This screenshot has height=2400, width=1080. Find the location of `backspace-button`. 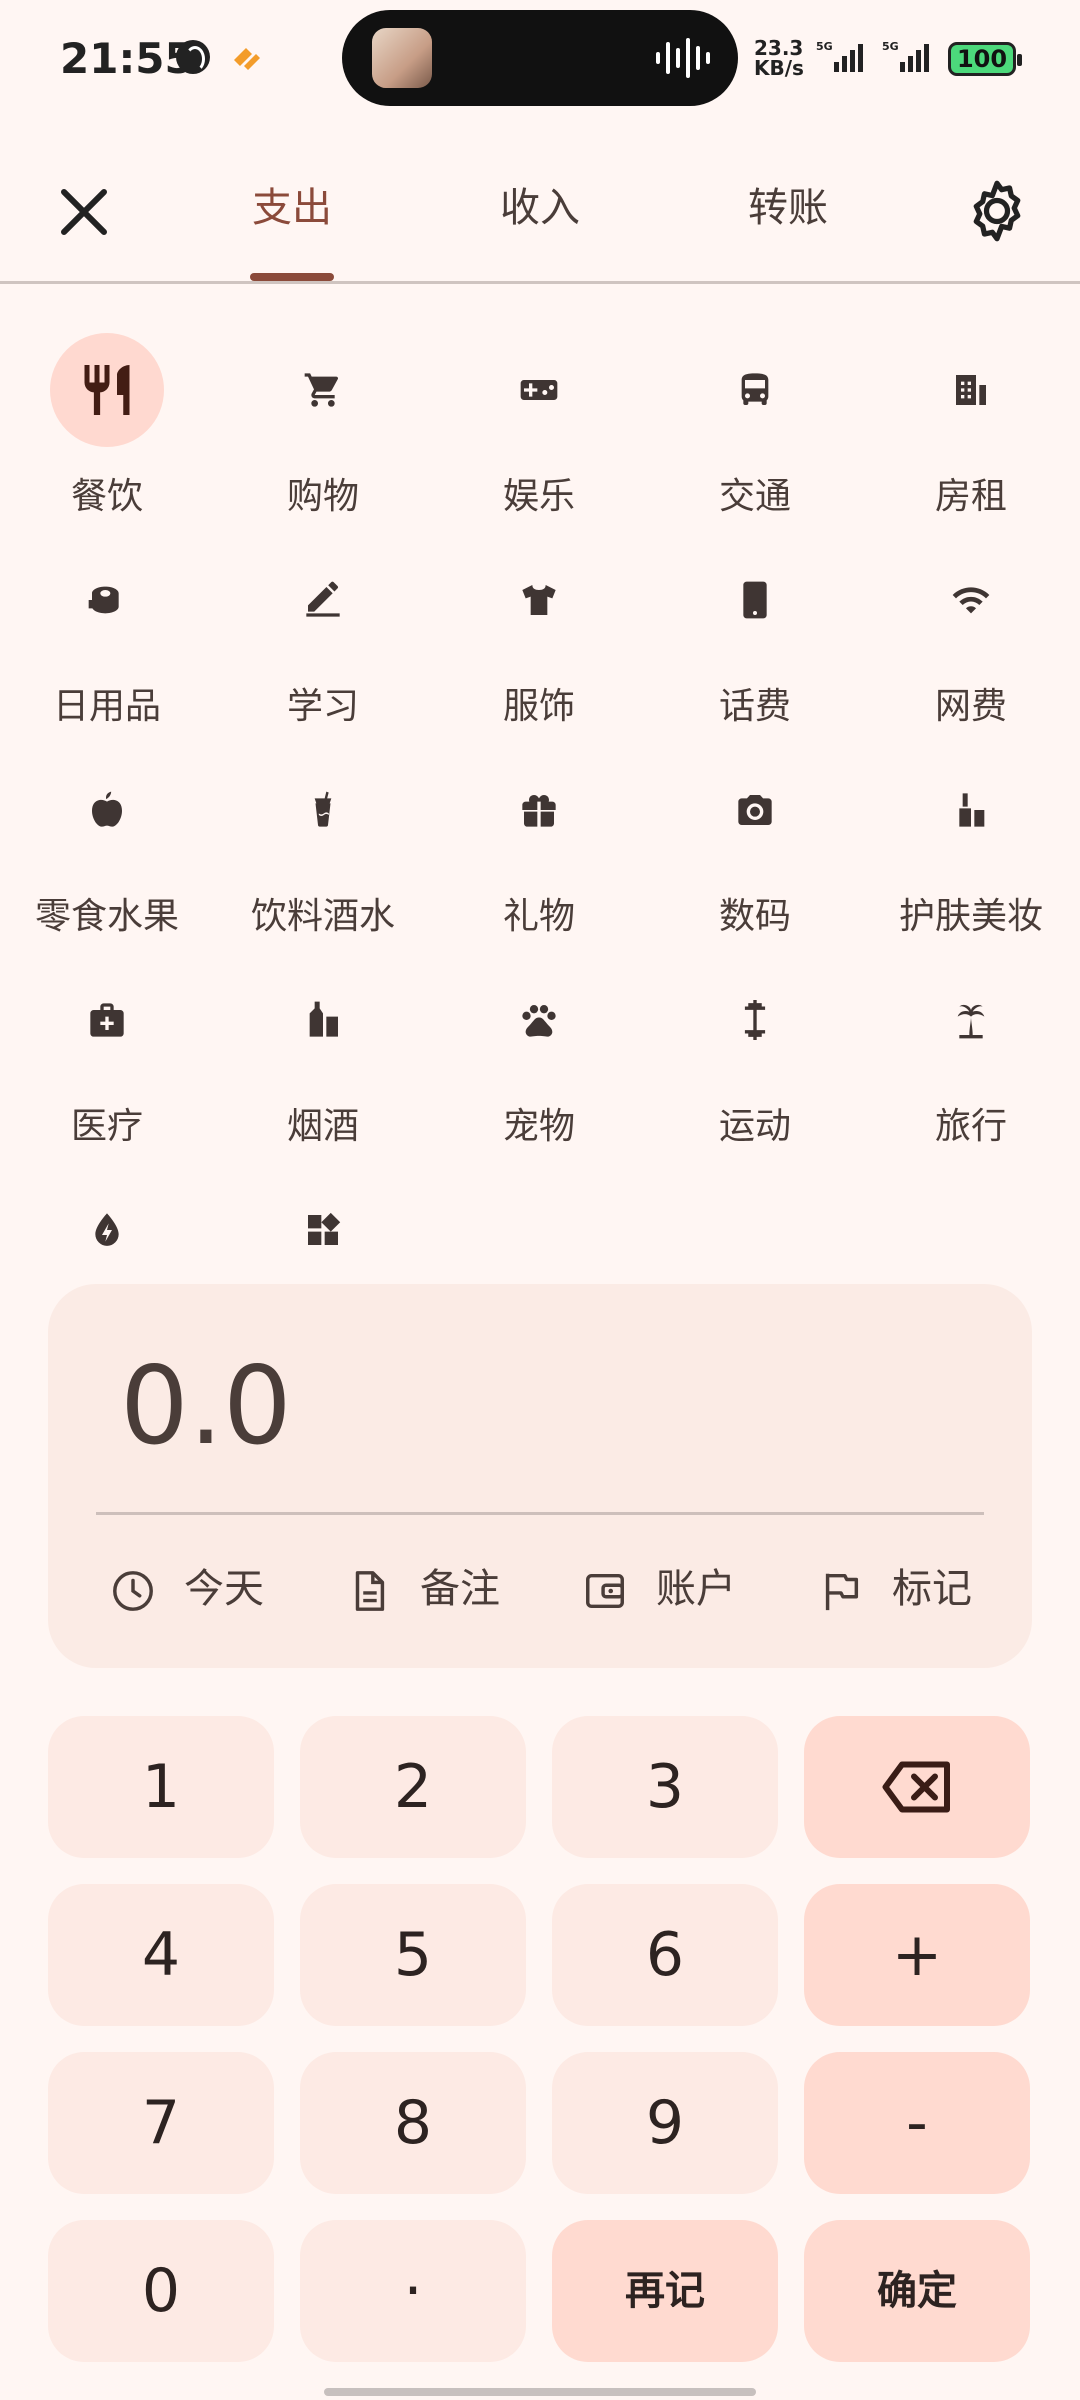

backspace-button is located at coordinates (917, 1787).